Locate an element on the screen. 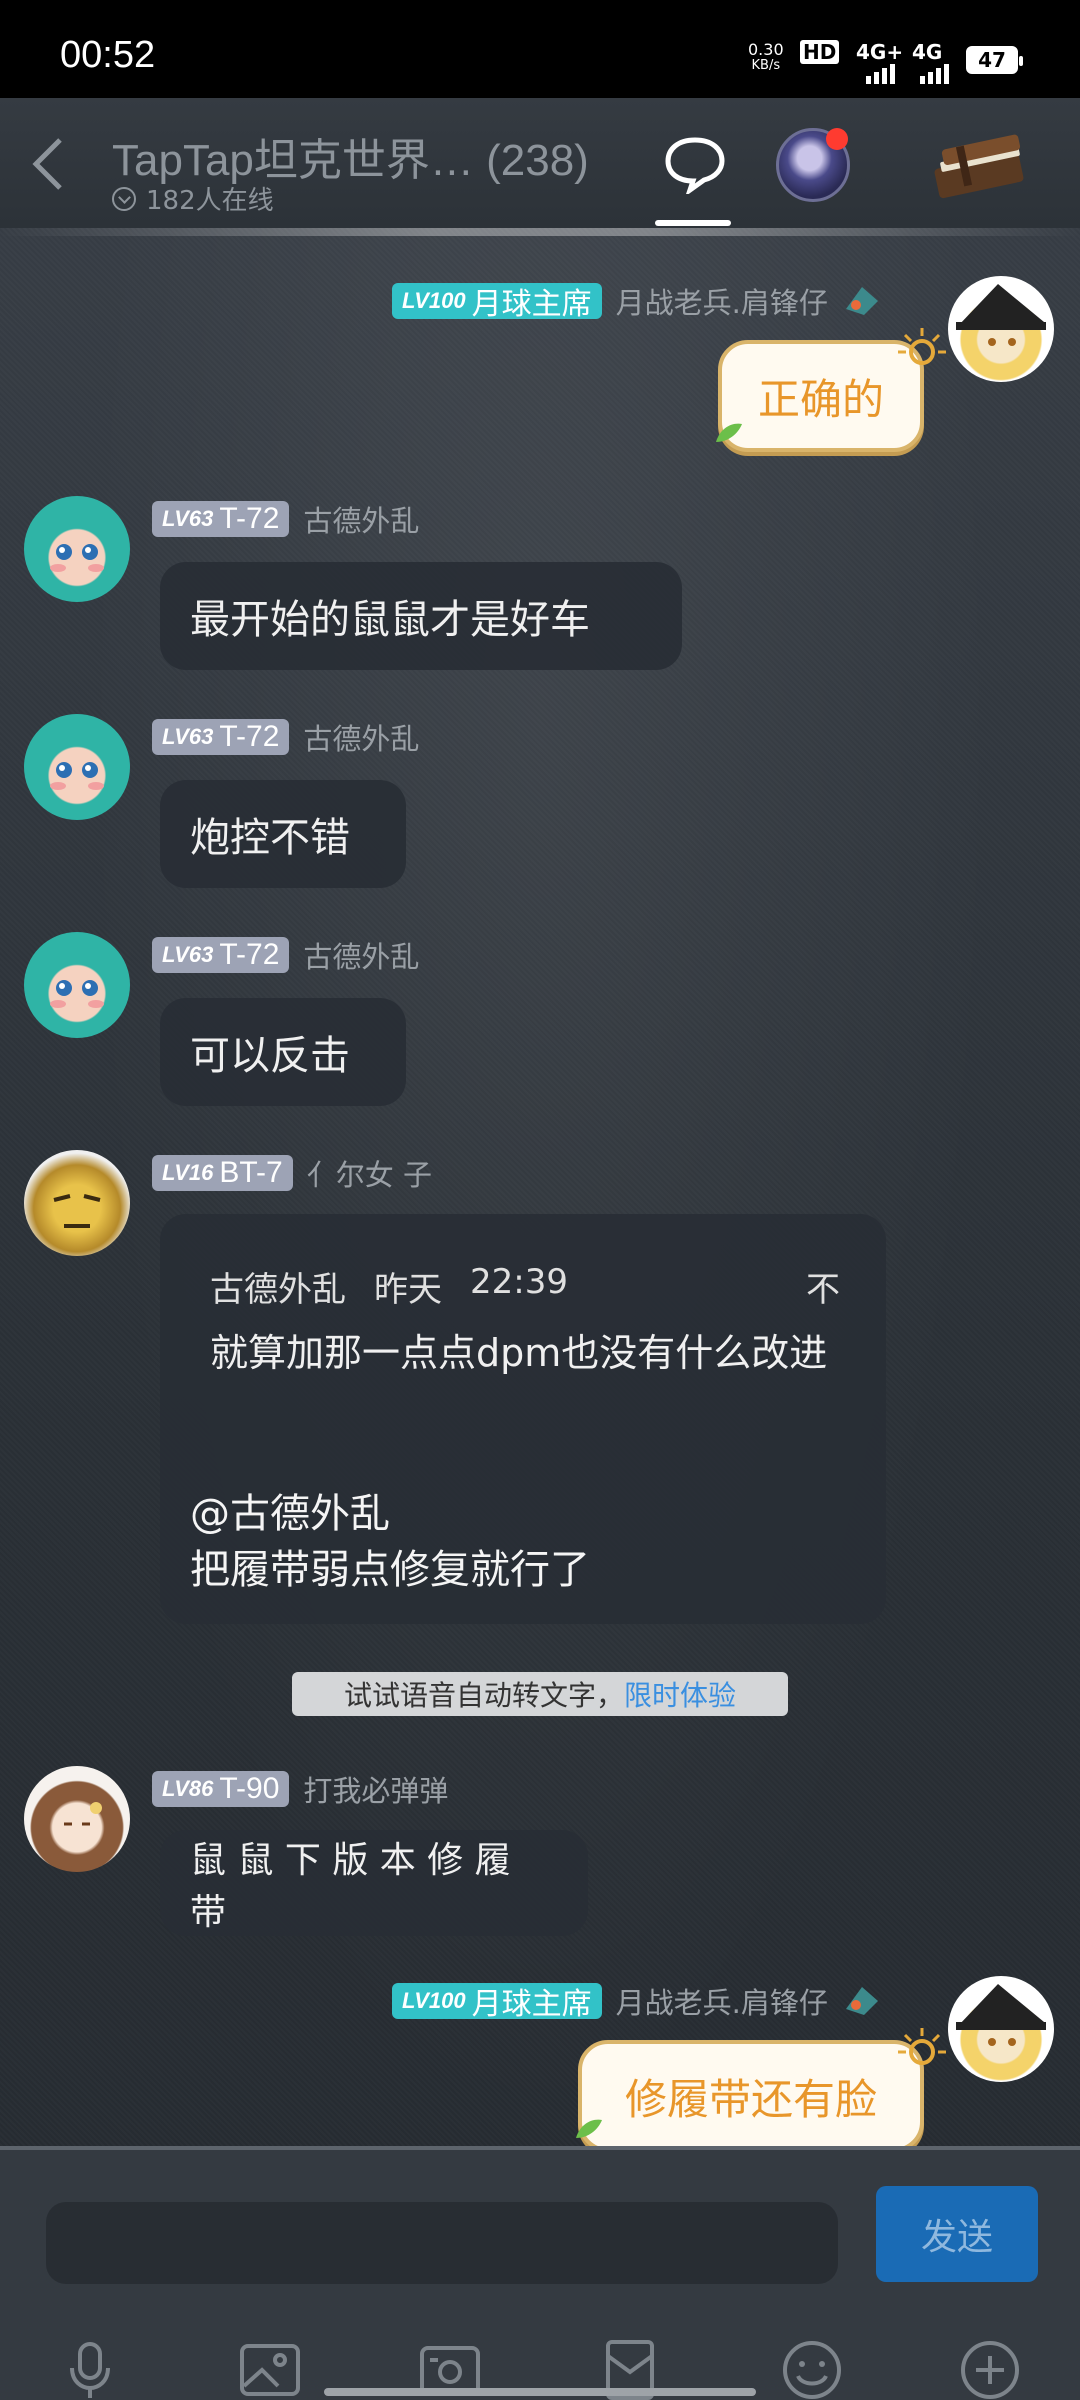 This screenshot has width=1080, height=2400. online-count: 182人在线 is located at coordinates (193, 198).